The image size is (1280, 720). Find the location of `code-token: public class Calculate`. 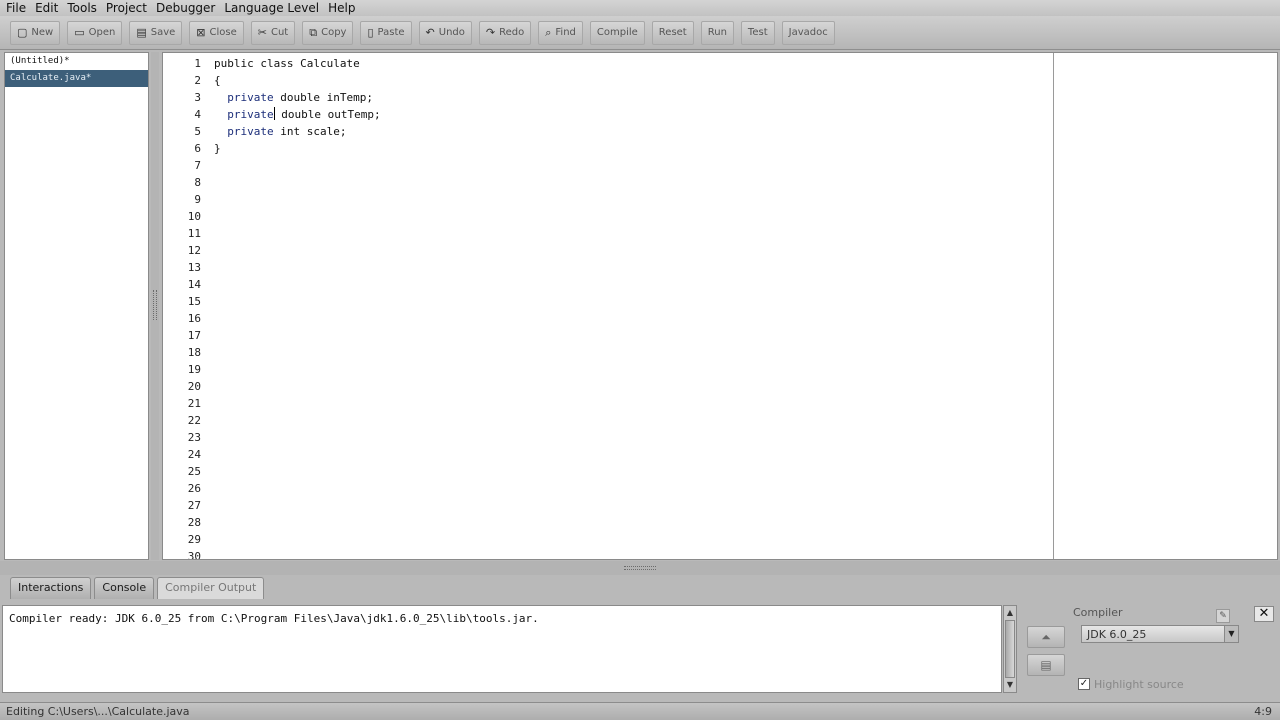

code-token: public class Calculate is located at coordinates (287, 63).